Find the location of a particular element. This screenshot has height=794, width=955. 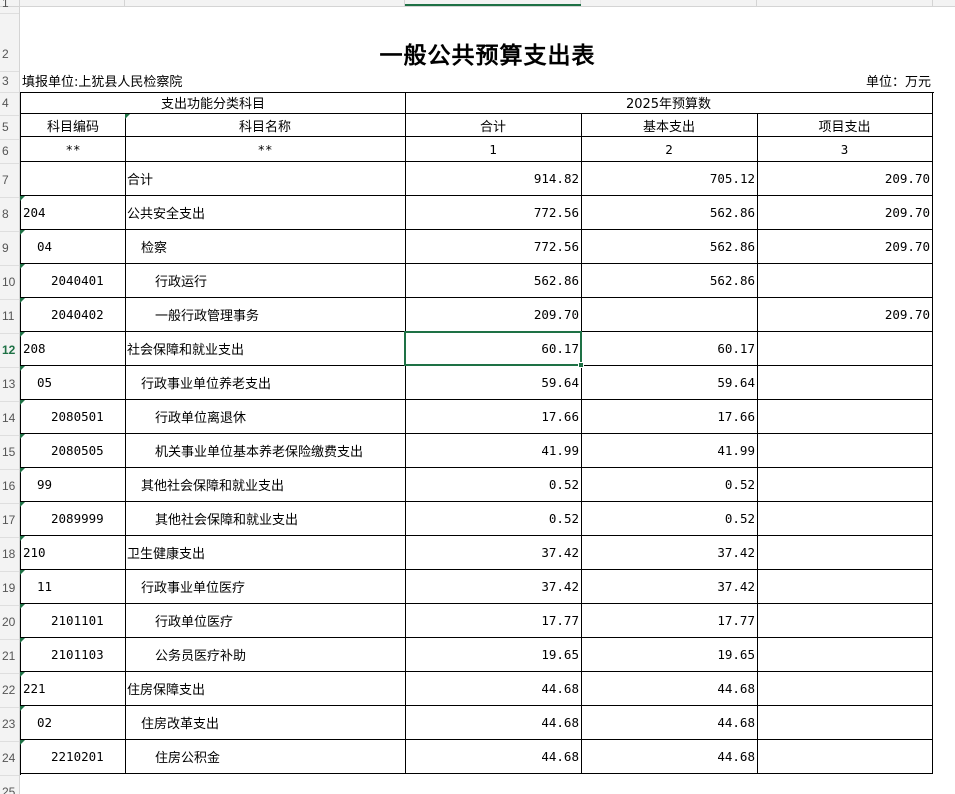

index-project: 3 is located at coordinates (845, 149).